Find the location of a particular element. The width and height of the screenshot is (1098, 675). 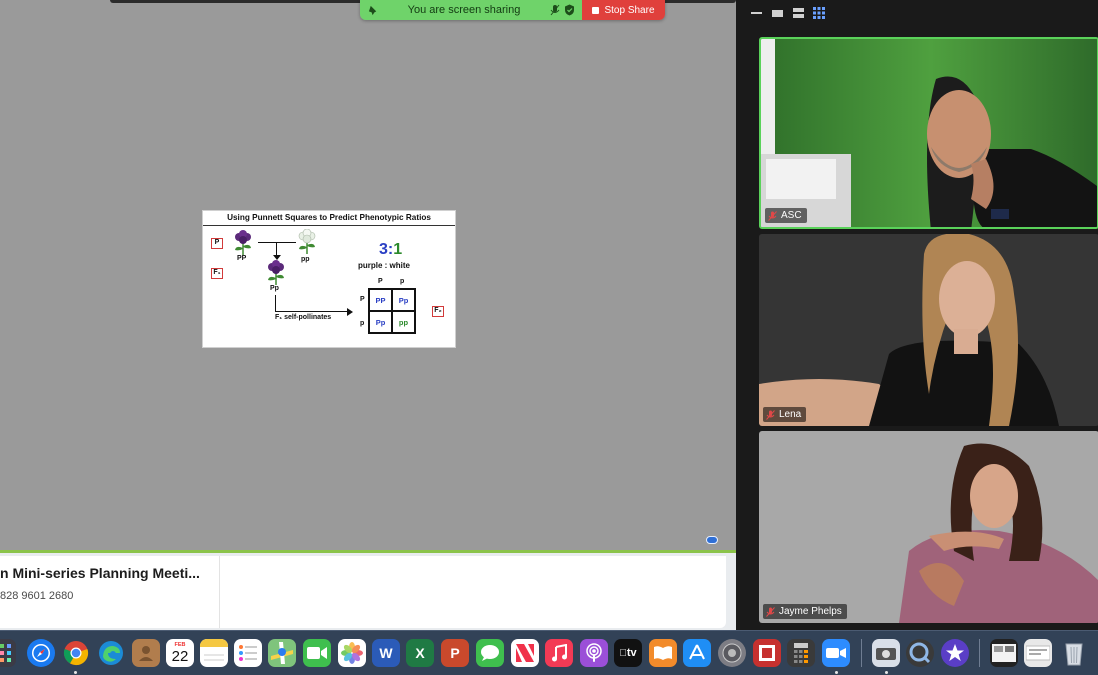

trash-icon is located at coordinates (1074, 653).